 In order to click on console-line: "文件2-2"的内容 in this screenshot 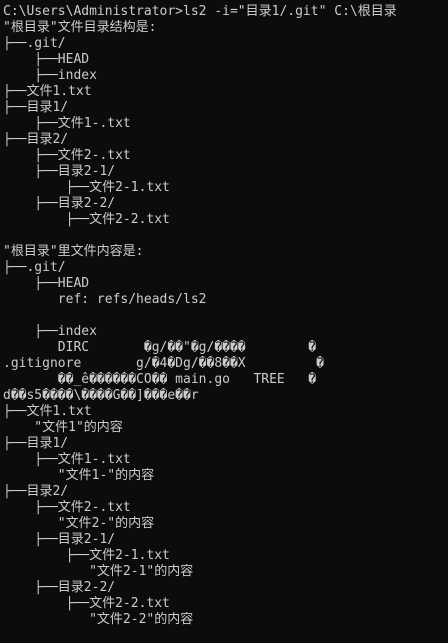, I will do `click(98, 619)`.